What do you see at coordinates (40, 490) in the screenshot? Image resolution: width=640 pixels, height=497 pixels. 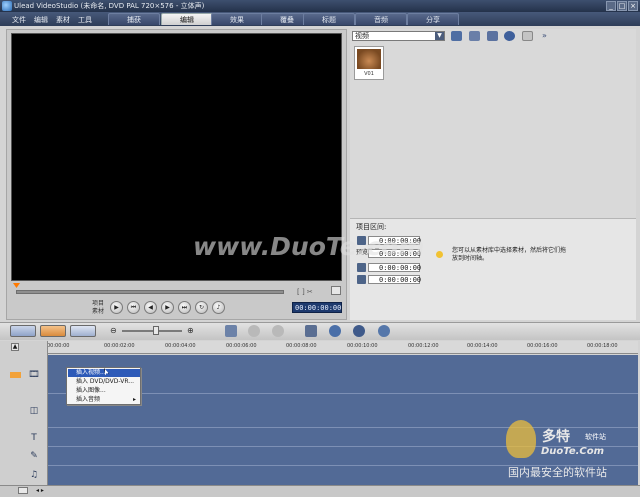 I see `scroll-arrows-icon: ◂ ▸` at bounding box center [40, 490].